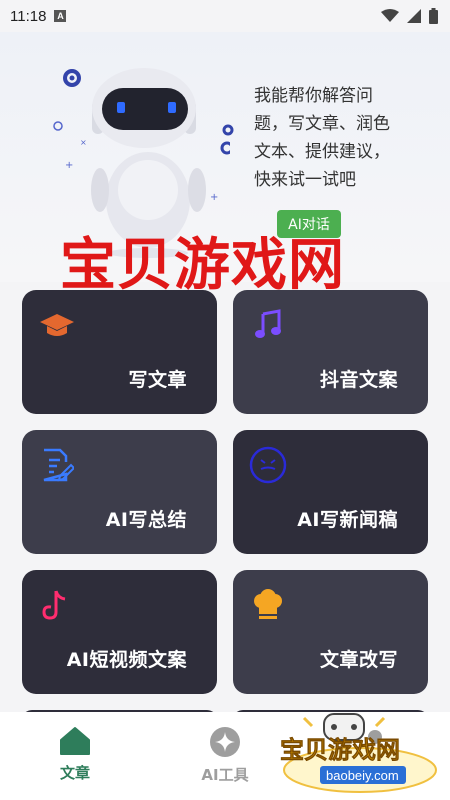 Image resolution: width=450 pixels, height=800 pixels. I want to click on status-time: 11:18, so click(28, 16).